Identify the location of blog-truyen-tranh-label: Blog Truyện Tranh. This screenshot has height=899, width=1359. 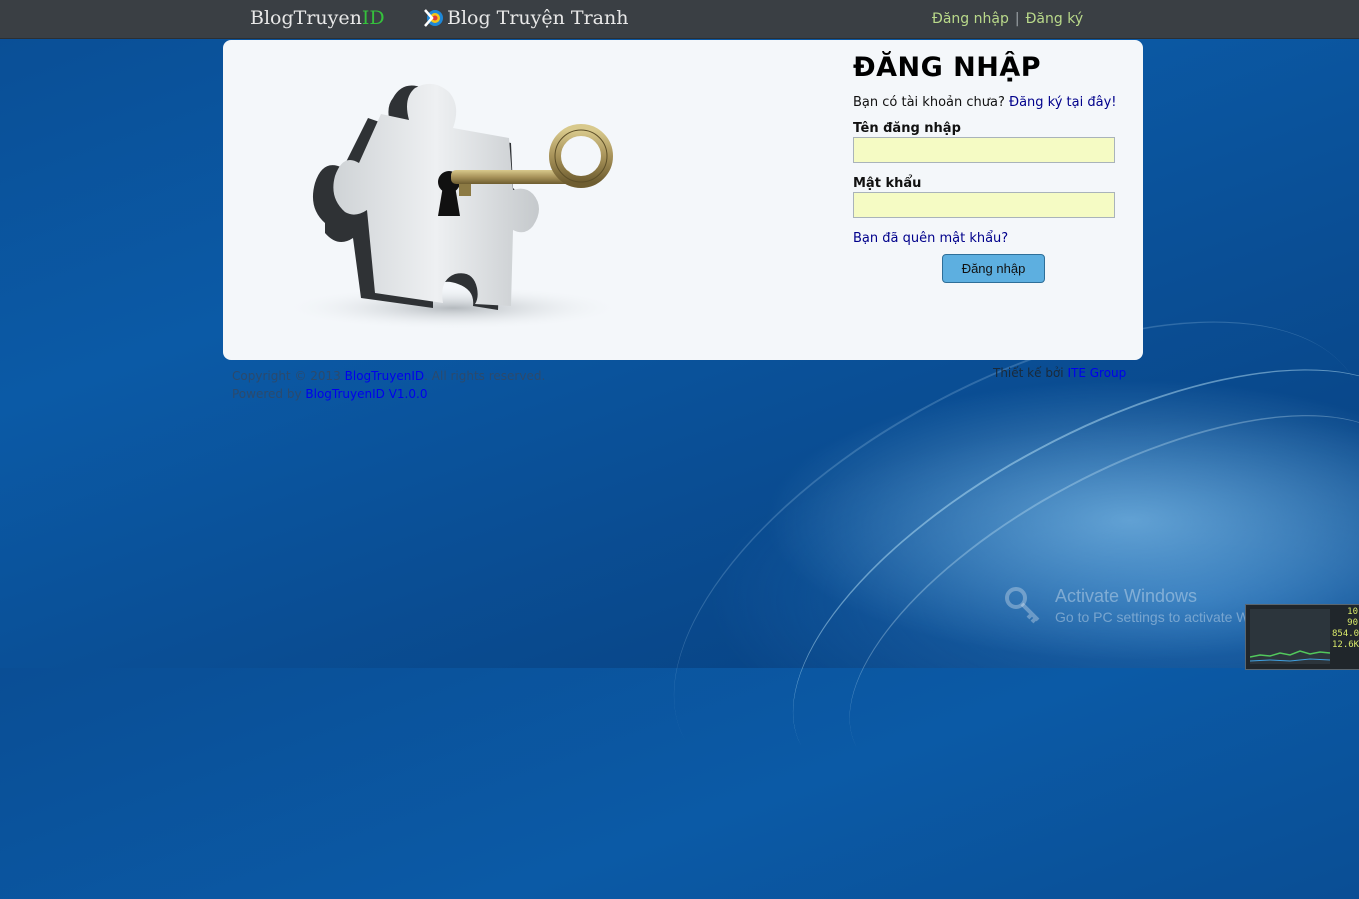
(538, 18).